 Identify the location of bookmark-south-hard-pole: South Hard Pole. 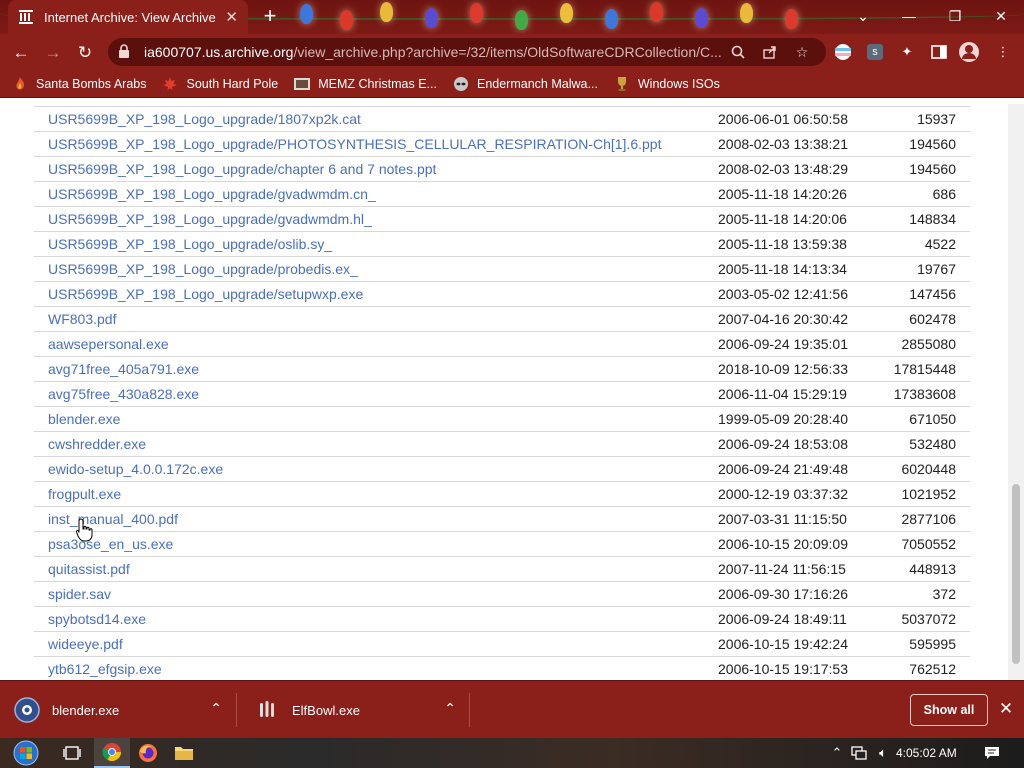
(220, 84).